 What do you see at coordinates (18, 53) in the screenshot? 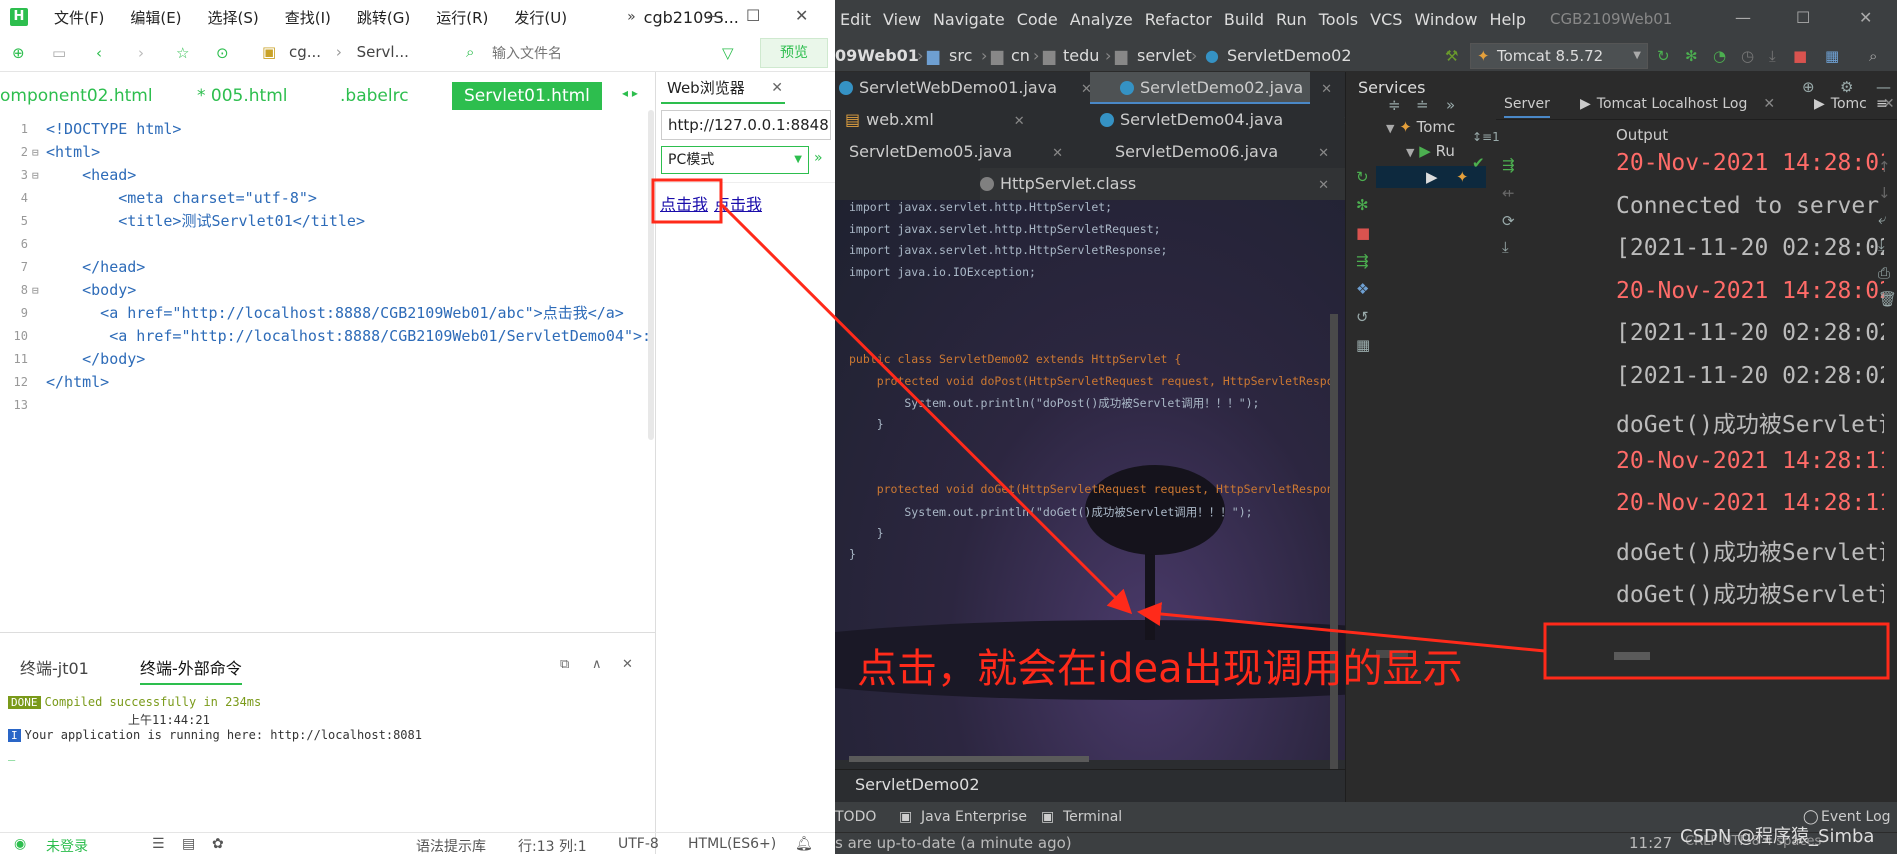
I see `new-file-icon: ⊕` at bounding box center [18, 53].